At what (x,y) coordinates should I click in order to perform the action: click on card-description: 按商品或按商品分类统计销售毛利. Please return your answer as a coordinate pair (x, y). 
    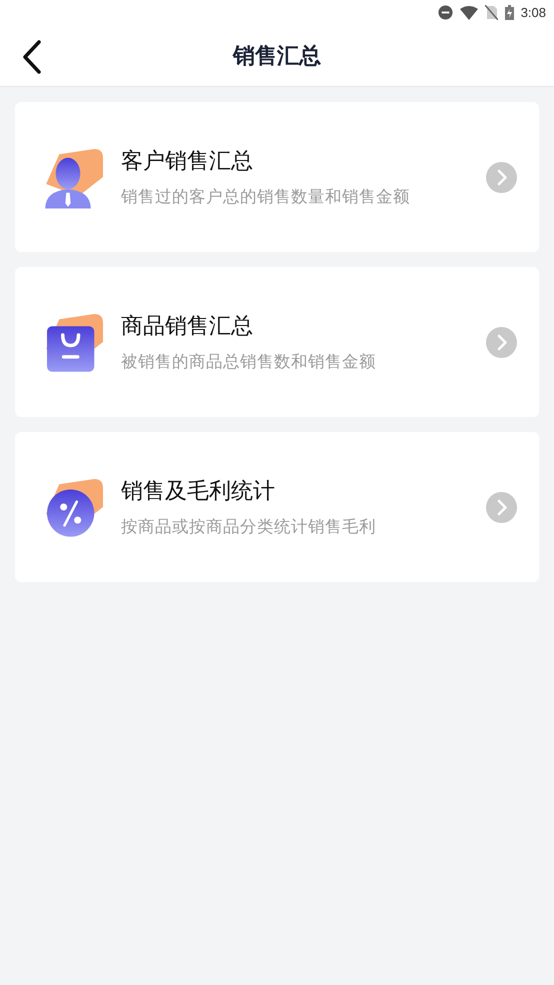
    Looking at the image, I should click on (249, 527).